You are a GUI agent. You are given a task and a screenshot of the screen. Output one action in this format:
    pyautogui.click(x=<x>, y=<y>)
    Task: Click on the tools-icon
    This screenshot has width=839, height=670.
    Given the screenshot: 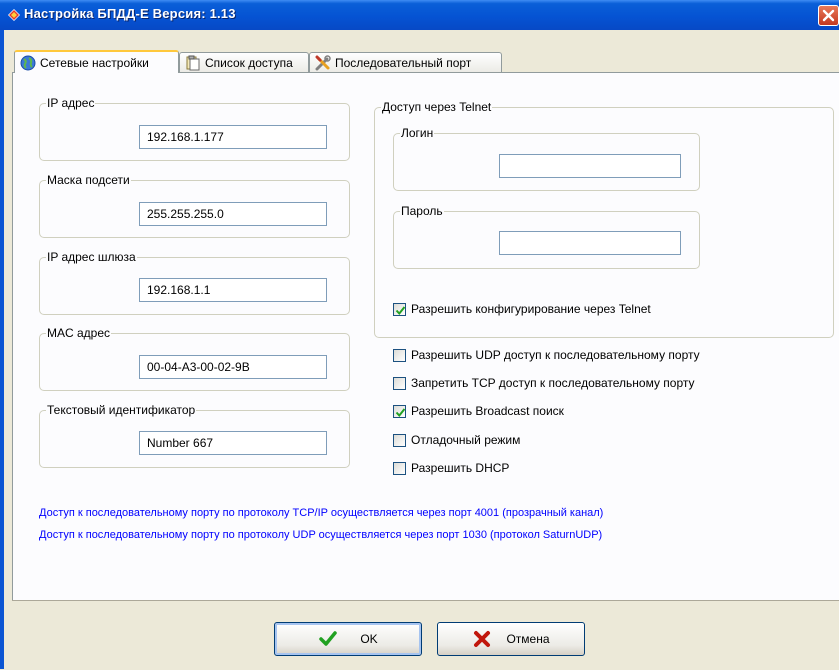 What is the action you would take?
    pyautogui.click(x=323, y=62)
    